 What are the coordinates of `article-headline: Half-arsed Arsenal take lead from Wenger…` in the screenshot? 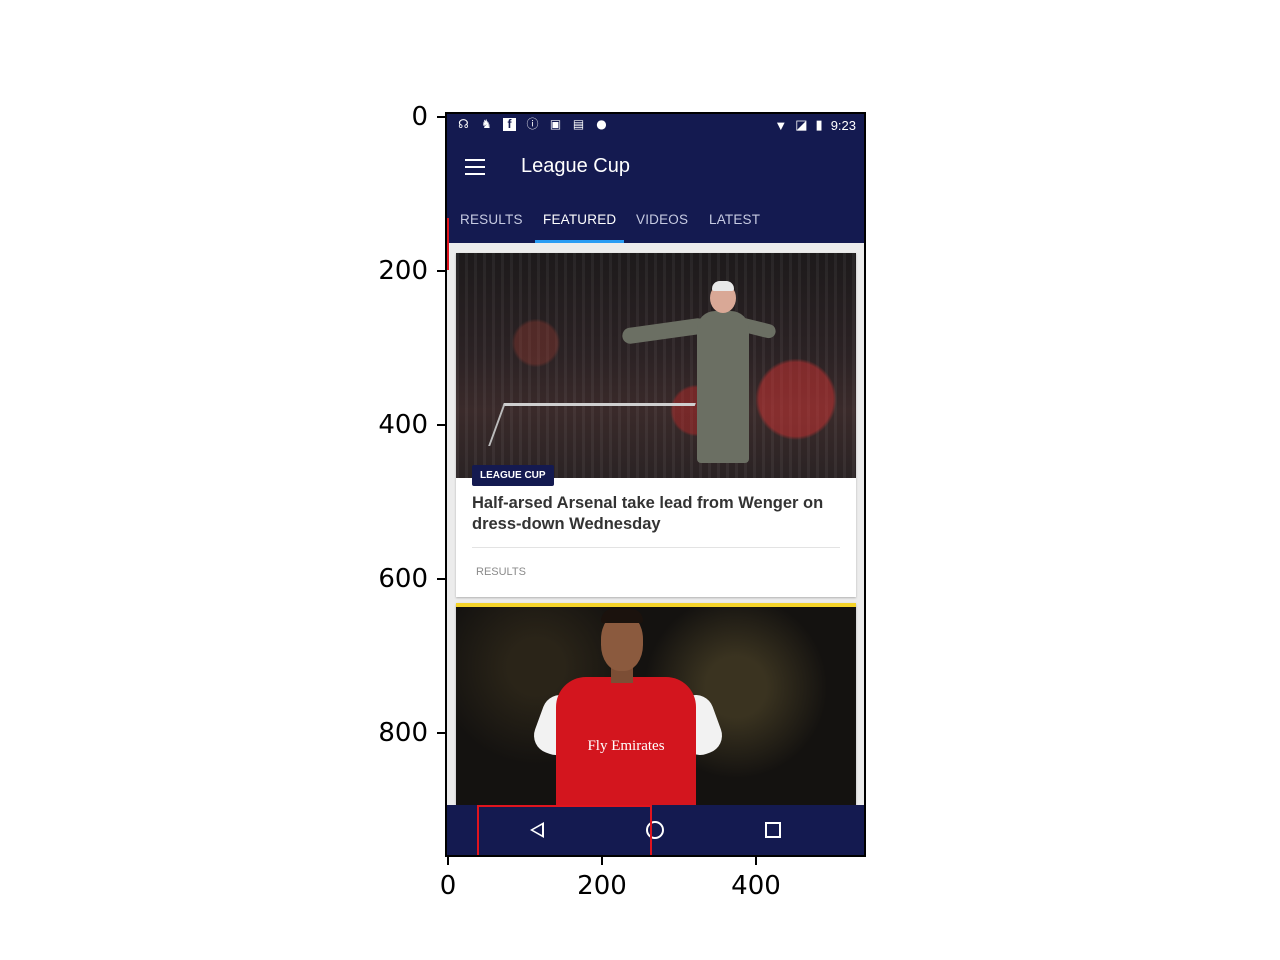 It's located at (652, 514).